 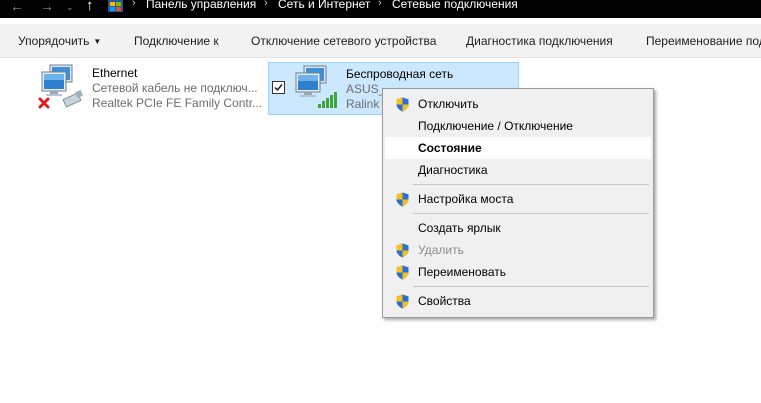 What do you see at coordinates (518, 148) in the screenshot?
I see `menu-item-status: Состояние` at bounding box center [518, 148].